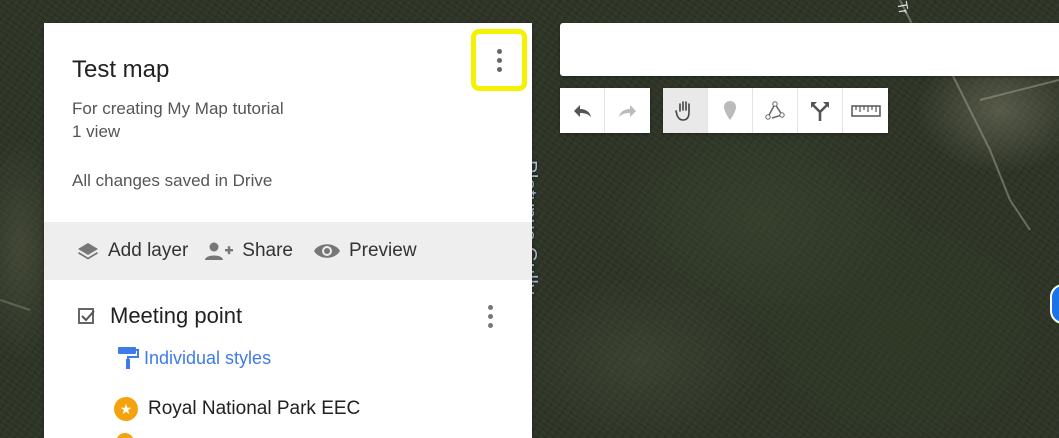 The width and height of the screenshot is (1059, 438). I want to click on drawing-tools-group, so click(775, 110).